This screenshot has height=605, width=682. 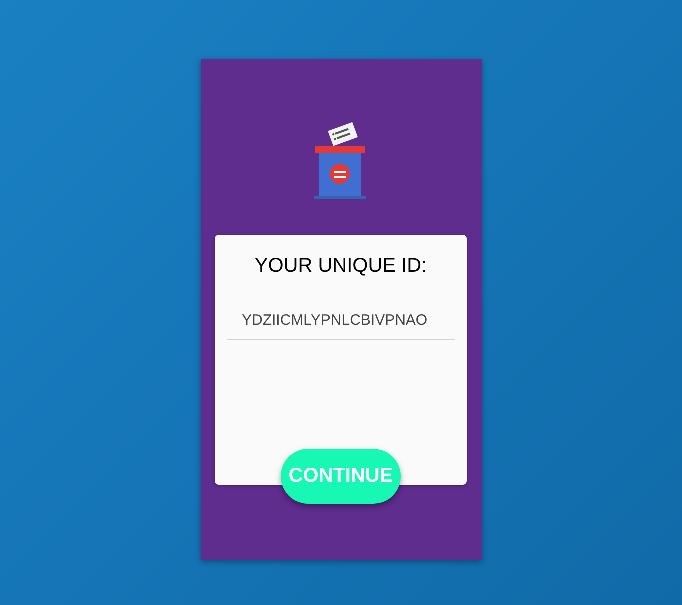 What do you see at coordinates (341, 266) in the screenshot?
I see `card-title: YOUR UNIQUE ID:` at bounding box center [341, 266].